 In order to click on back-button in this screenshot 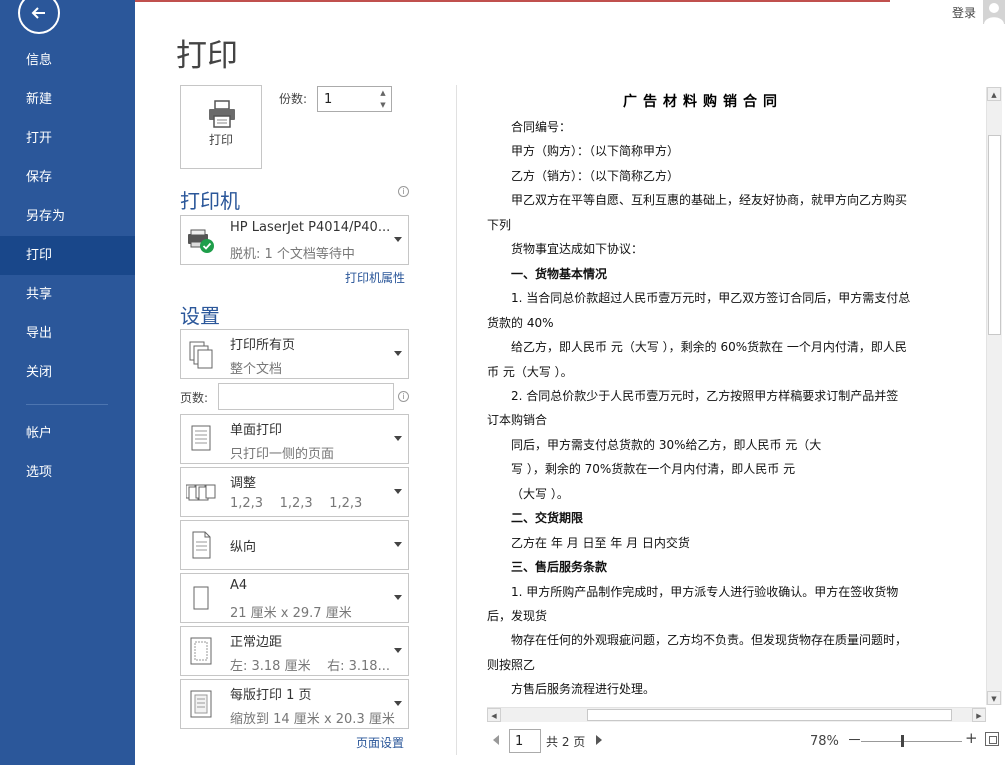, I will do `click(39, 17)`.